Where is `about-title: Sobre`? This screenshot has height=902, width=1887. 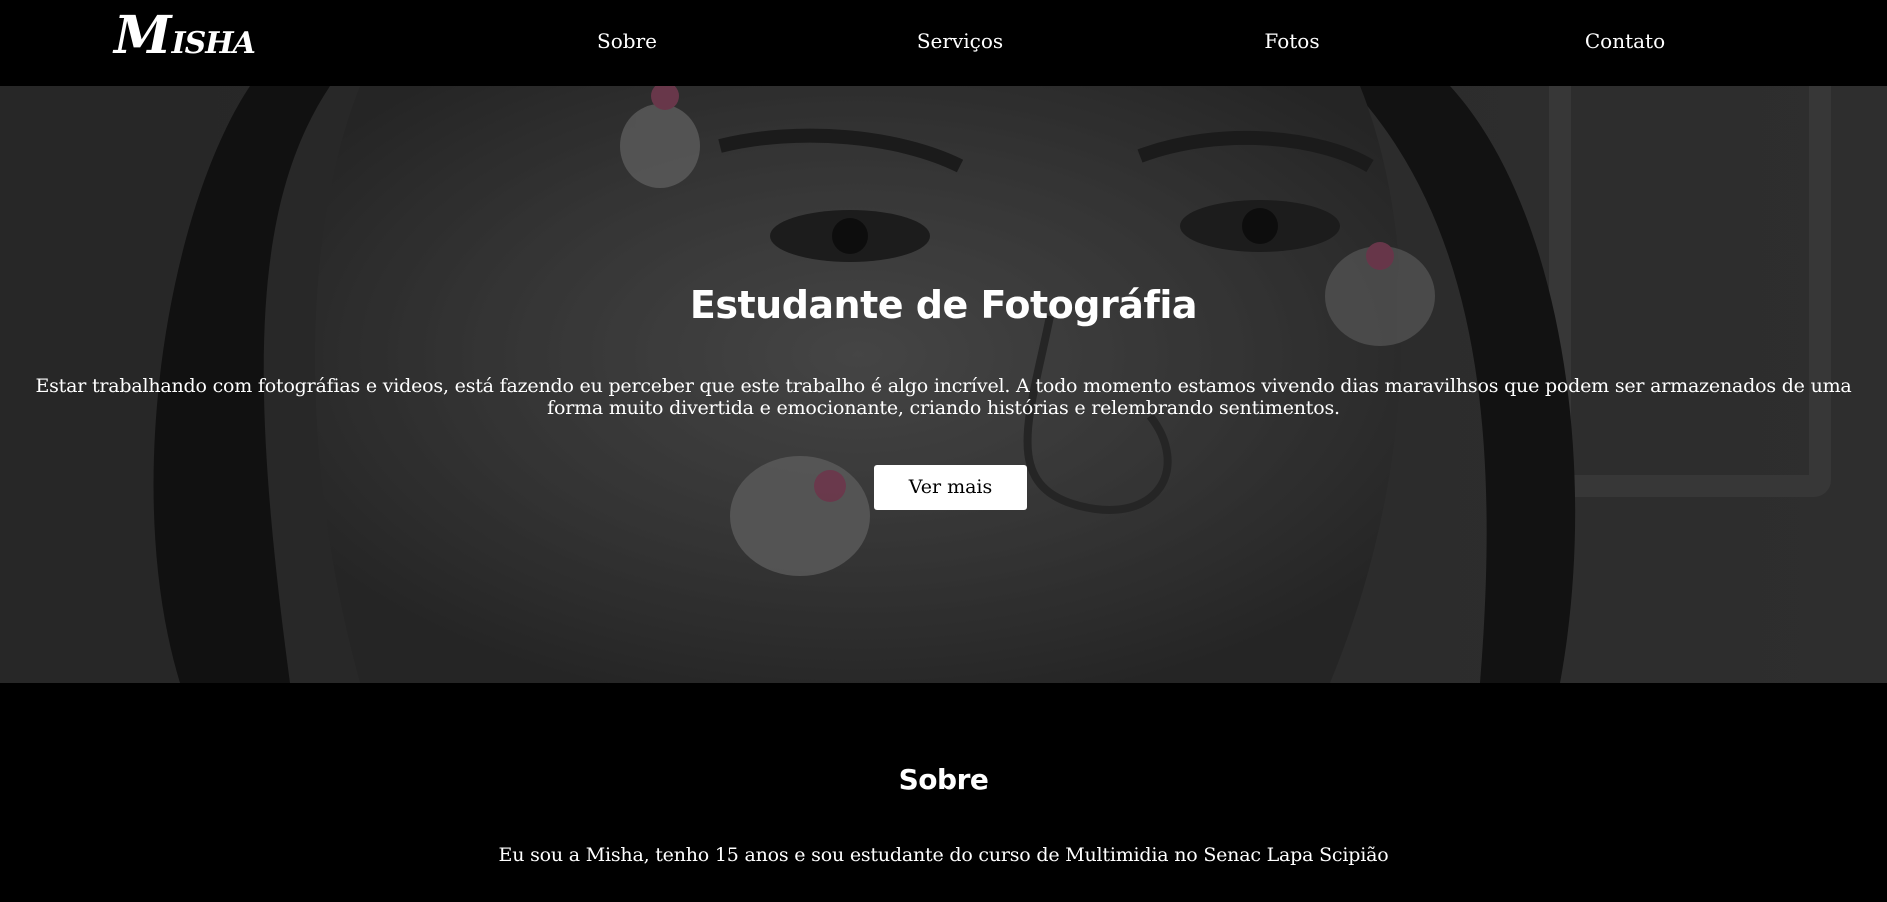
about-title: Sobre is located at coordinates (943, 779).